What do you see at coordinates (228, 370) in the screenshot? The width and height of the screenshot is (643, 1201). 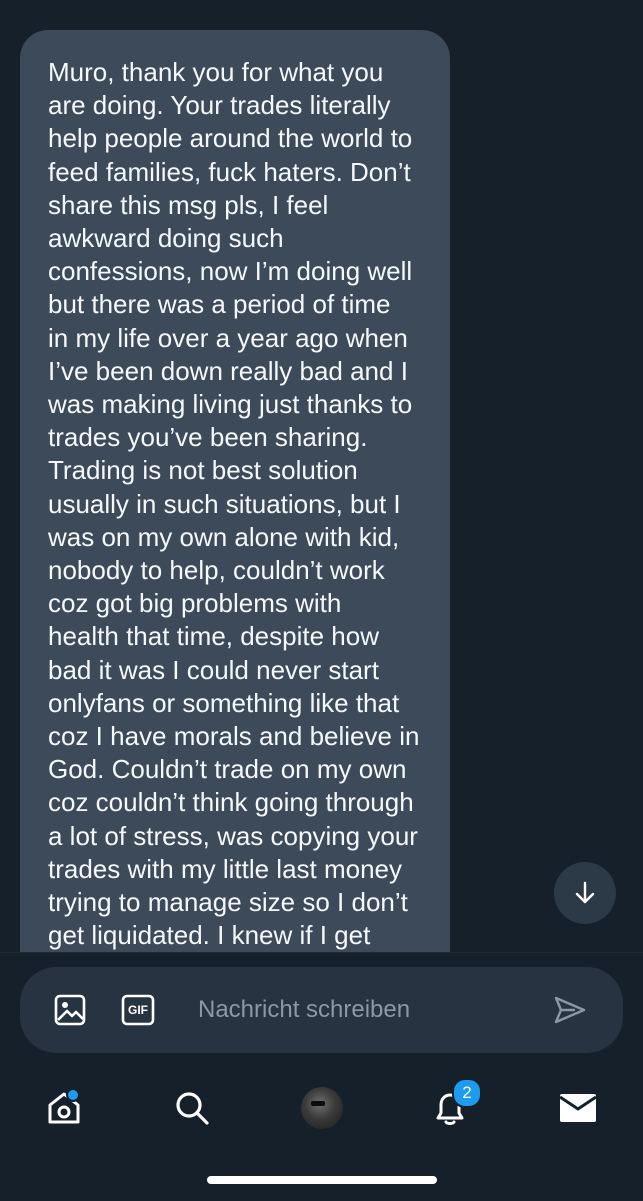 I see `message-line: I’ve been down really bad and I` at bounding box center [228, 370].